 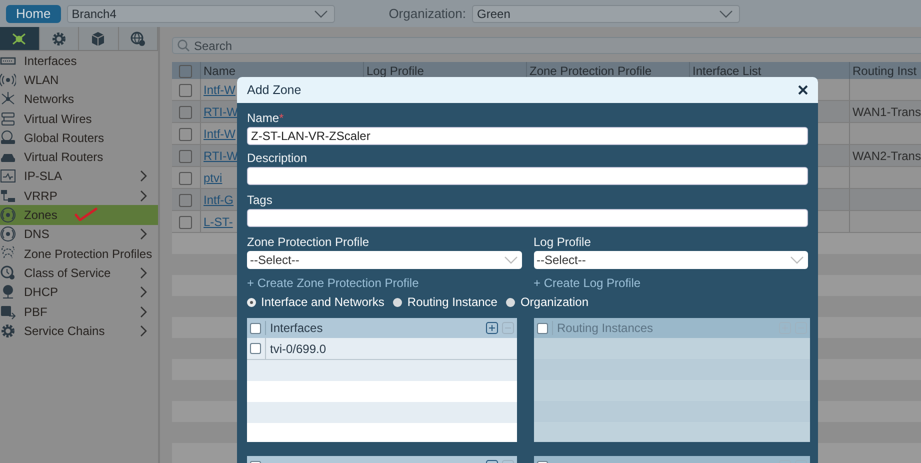 I want to click on field-label: Log Profile, so click(x=562, y=242).